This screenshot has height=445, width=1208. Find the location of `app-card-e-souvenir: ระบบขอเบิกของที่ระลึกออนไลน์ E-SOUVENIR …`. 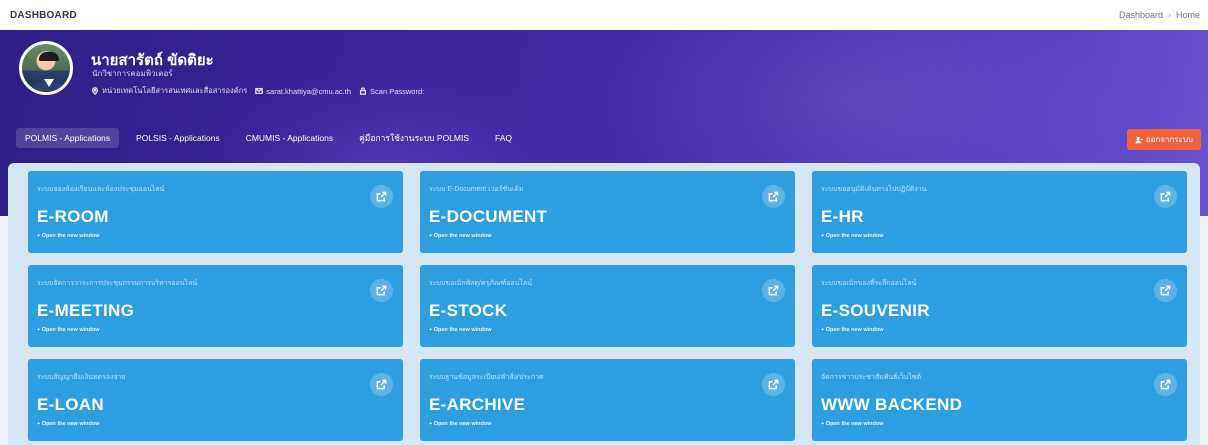

app-card-e-souvenir: ระบบขอเบิกของที่ระลึกออนไลน์ E-SOUVENIR … is located at coordinates (999, 306).